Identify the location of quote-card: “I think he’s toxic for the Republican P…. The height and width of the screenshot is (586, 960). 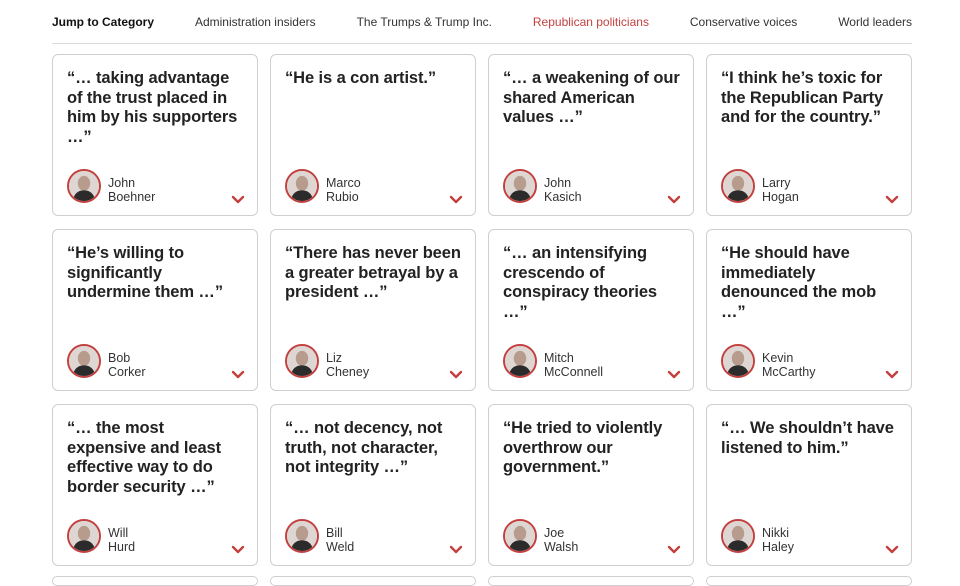
(809, 135).